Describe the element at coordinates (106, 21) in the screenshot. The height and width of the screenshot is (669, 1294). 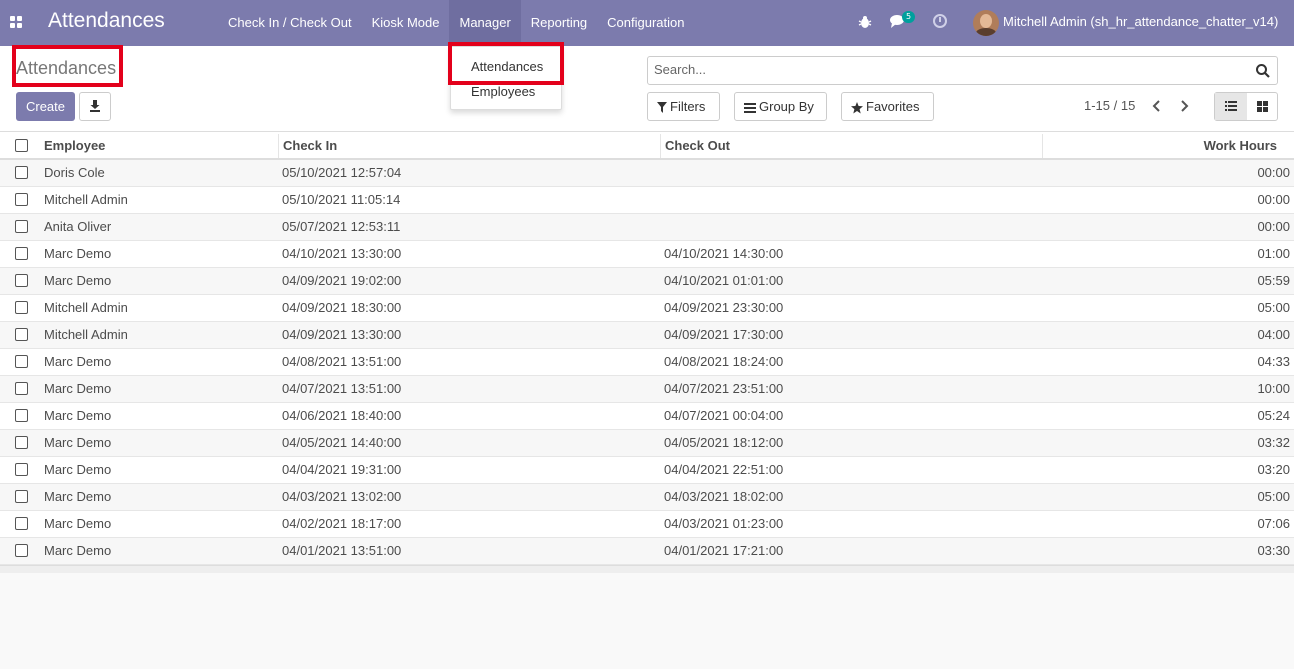
I see `app-brand: Attendances` at that location.